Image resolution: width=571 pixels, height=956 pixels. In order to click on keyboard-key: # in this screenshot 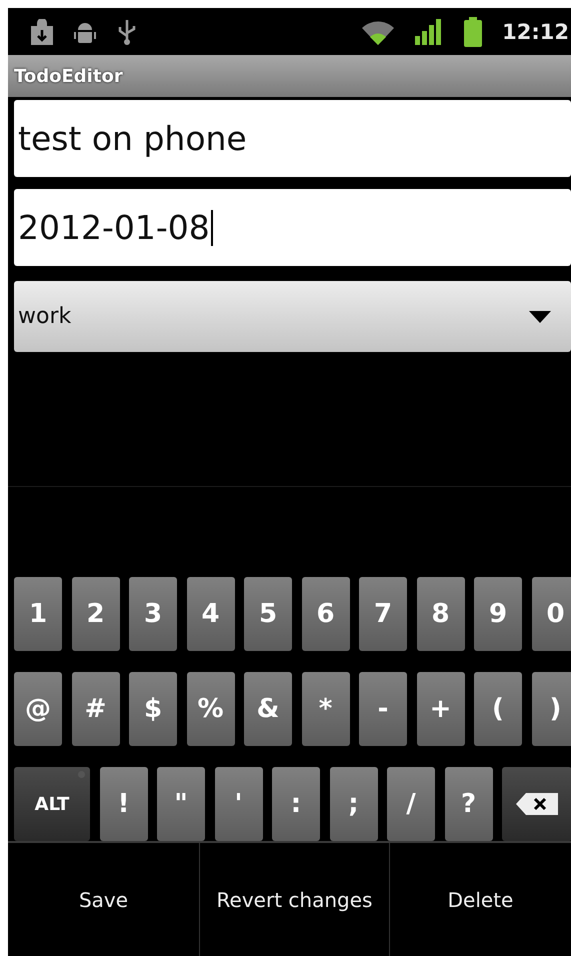, I will do `click(96, 709)`.